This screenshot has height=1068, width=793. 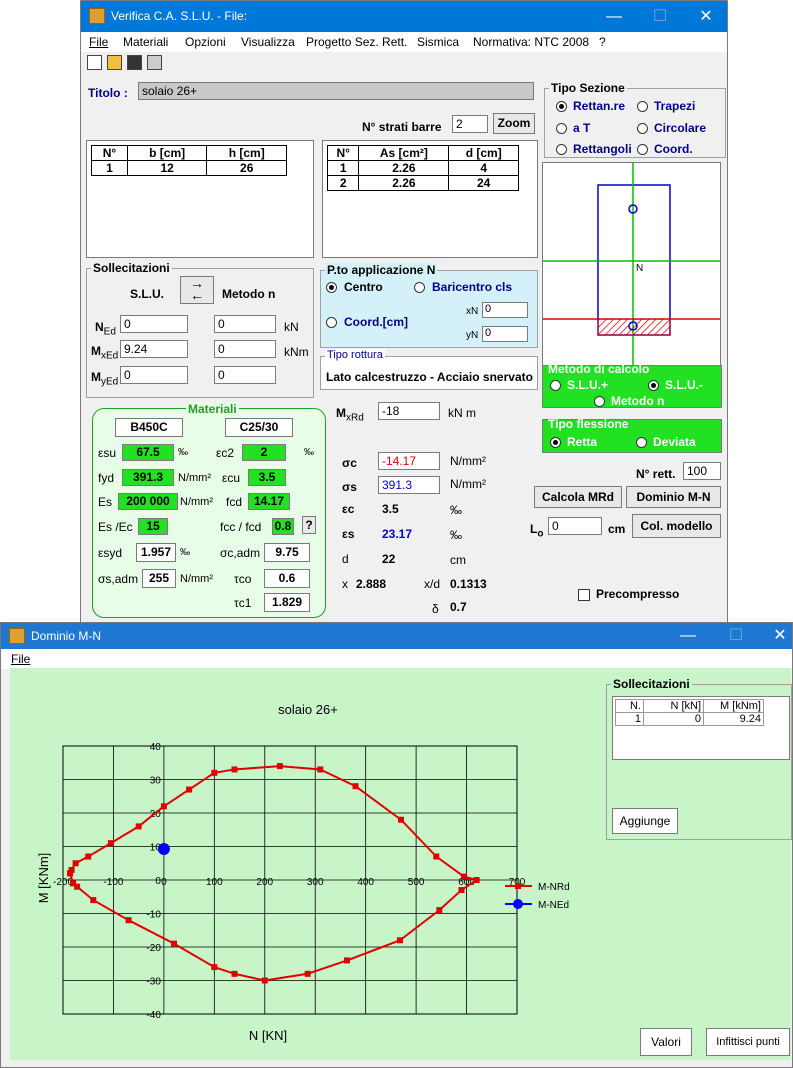 I want to click on bar-cell: 1, so click(x=343, y=168).